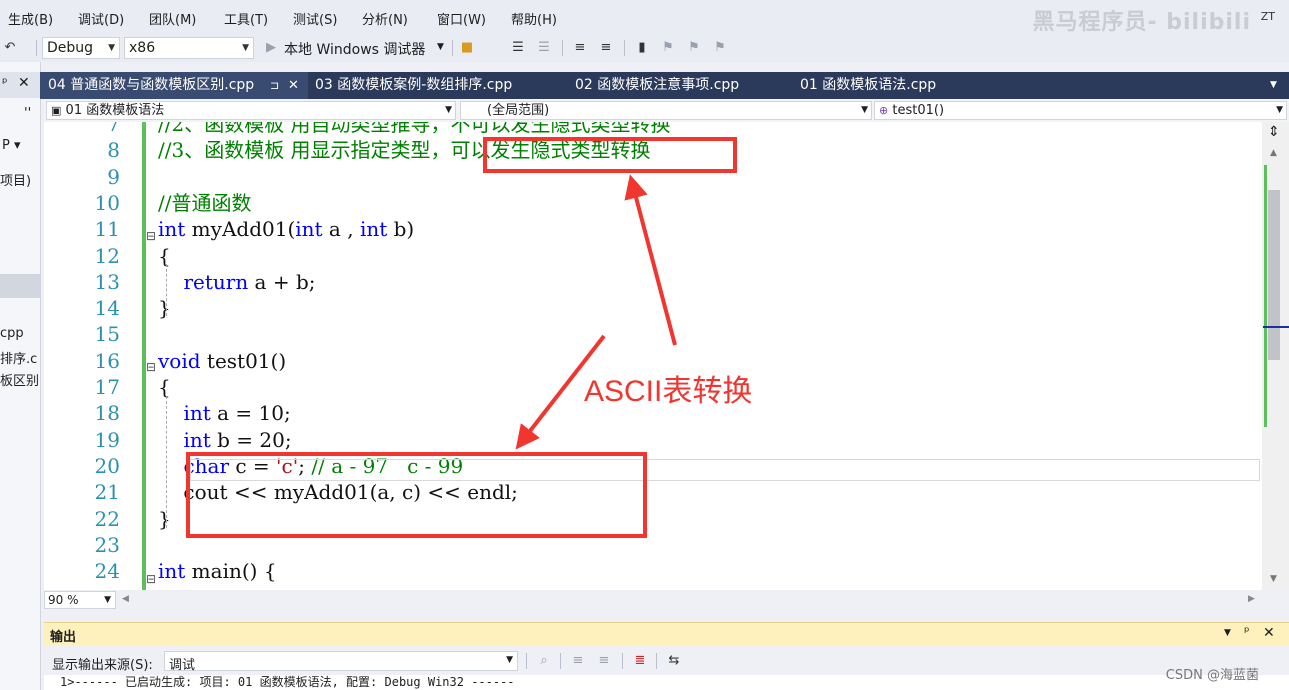 This screenshot has height=690, width=1289. What do you see at coordinates (668, 391) in the screenshot?
I see `annotation-label: ASCII表转换` at bounding box center [668, 391].